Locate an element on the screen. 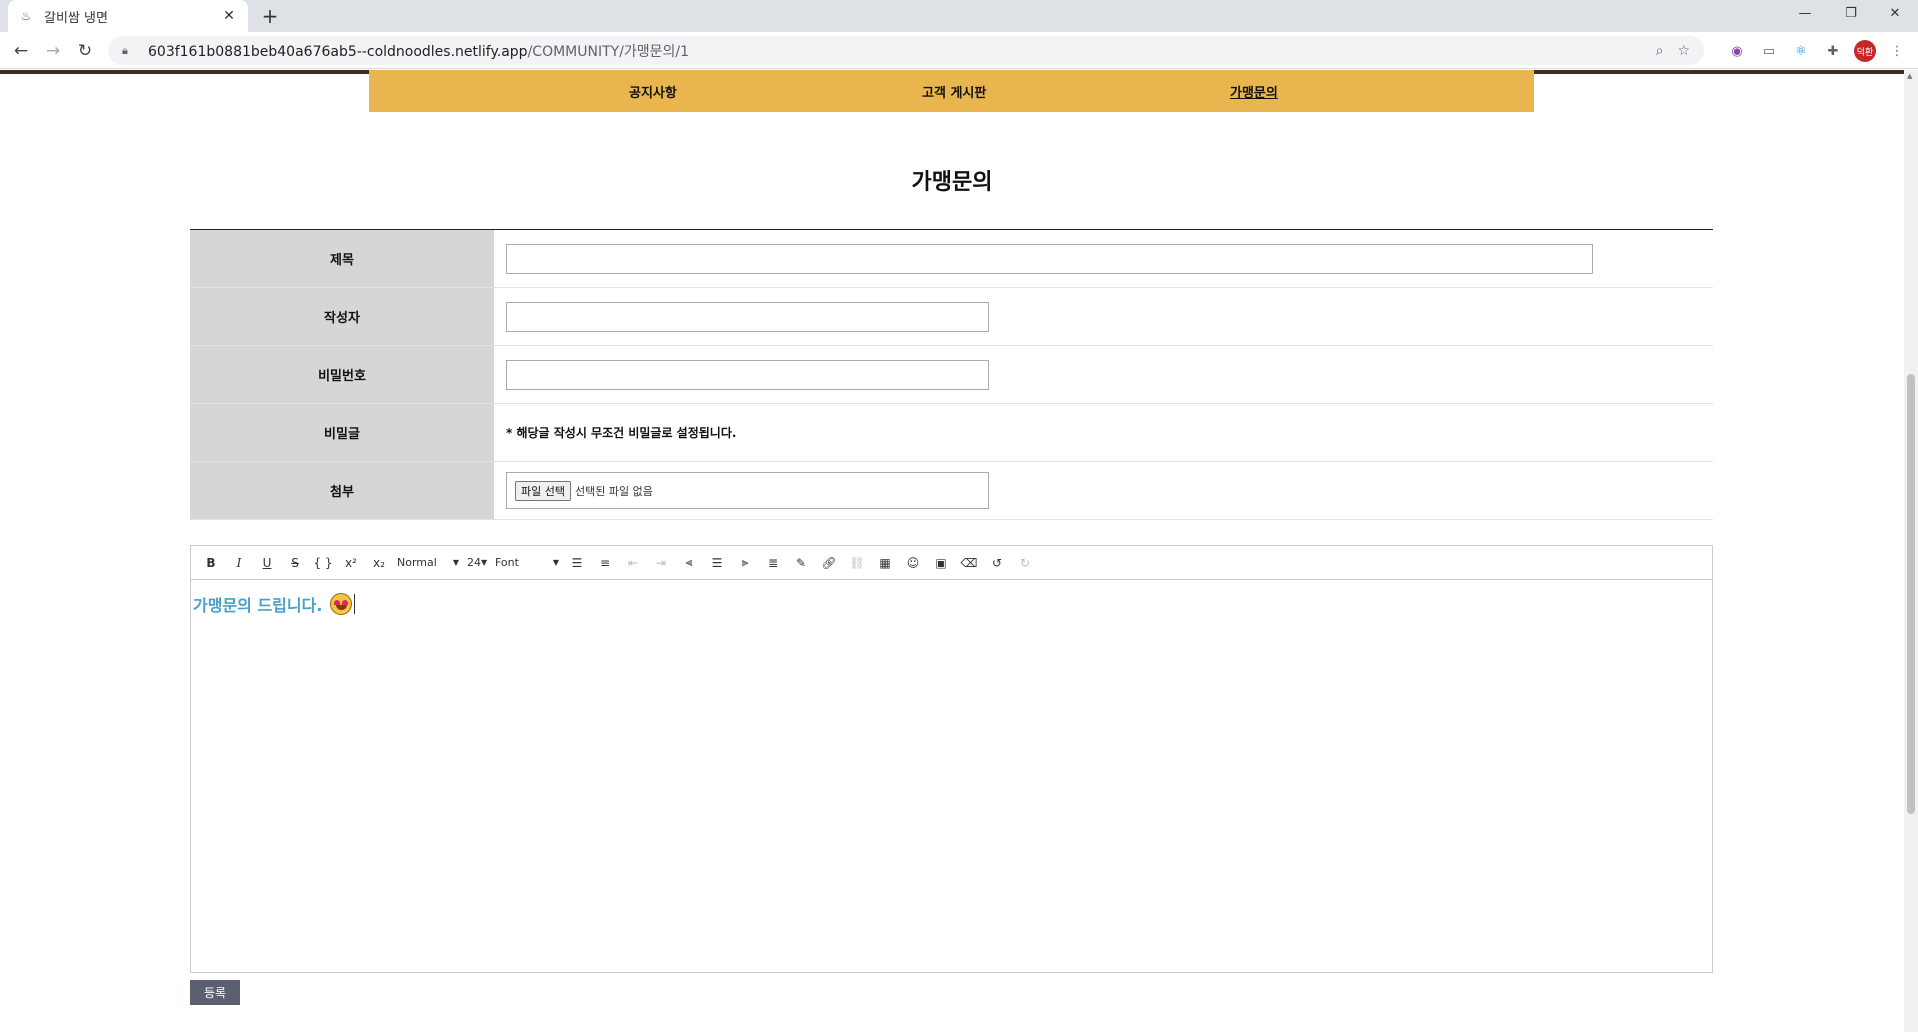  browser-tabstrip: ♨ 갈비쌈 냉면 ✕ + — ❐ ✕ is located at coordinates (959, 16).